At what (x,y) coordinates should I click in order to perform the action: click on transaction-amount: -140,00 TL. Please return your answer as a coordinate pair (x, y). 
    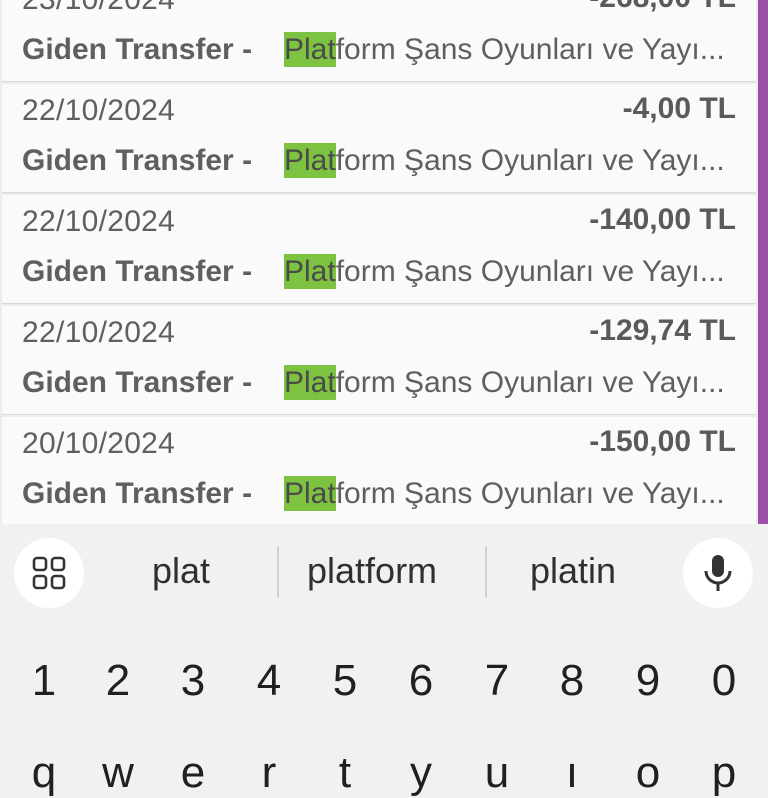
    Looking at the image, I should click on (662, 219).